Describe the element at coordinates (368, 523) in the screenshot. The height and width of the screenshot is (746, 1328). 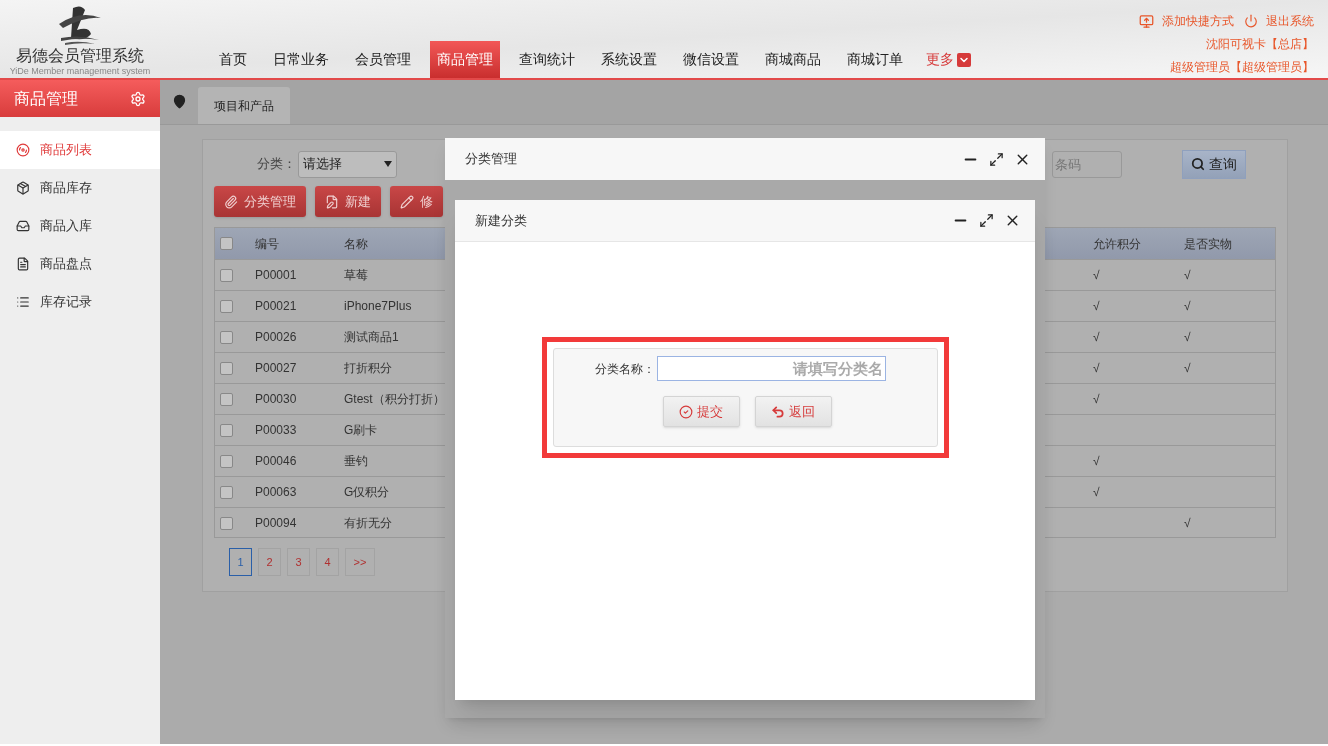
I see `table-cell-text: 有折无分` at that location.